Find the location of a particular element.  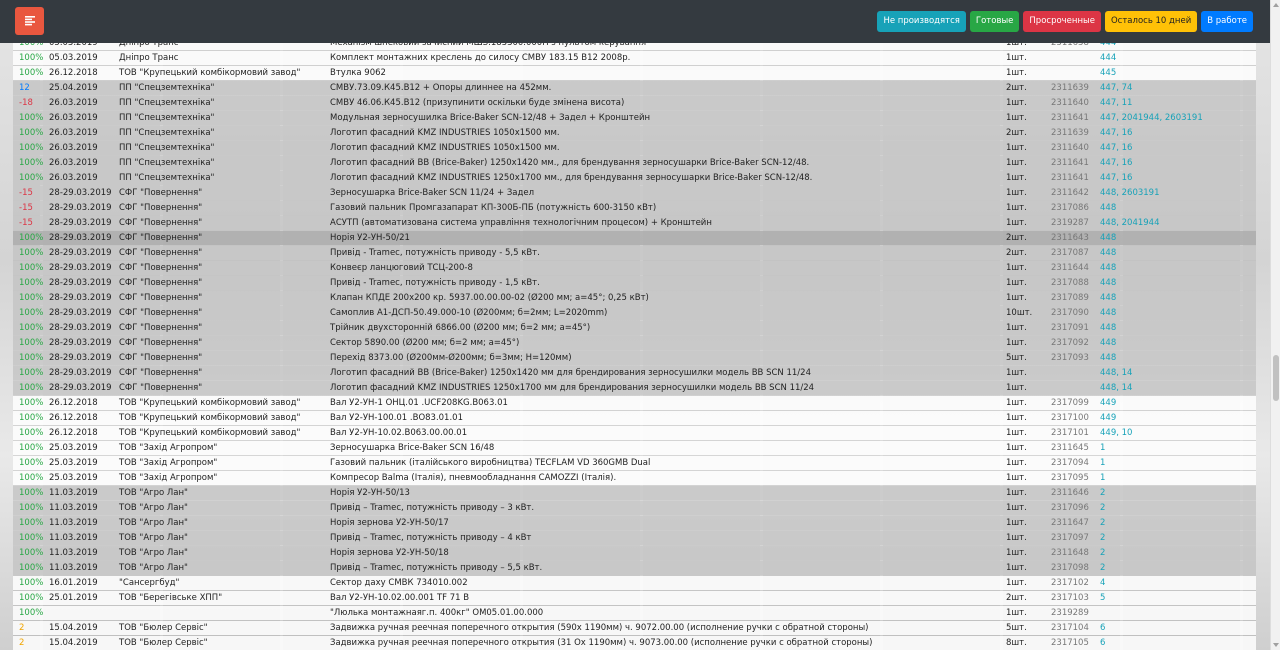

filter-in-progress-button: В работе is located at coordinates (1227, 21).